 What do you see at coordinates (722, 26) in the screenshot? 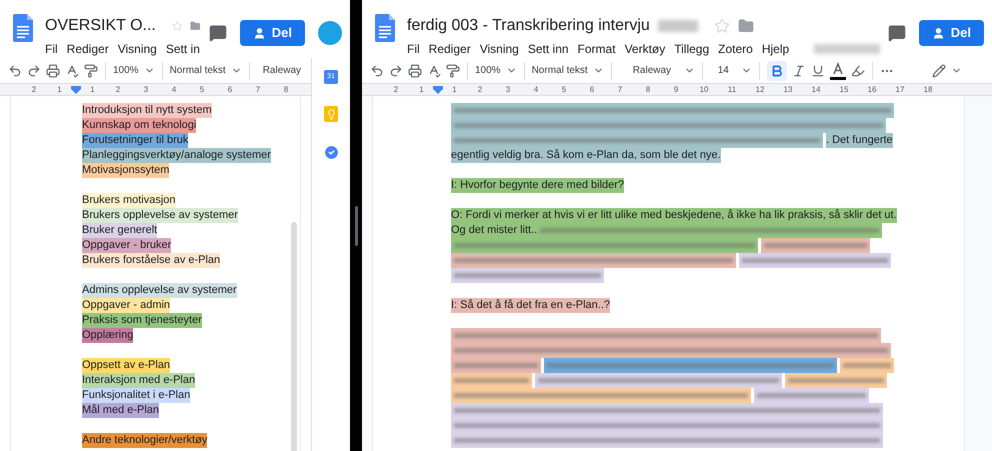
I see `star-icon` at bounding box center [722, 26].